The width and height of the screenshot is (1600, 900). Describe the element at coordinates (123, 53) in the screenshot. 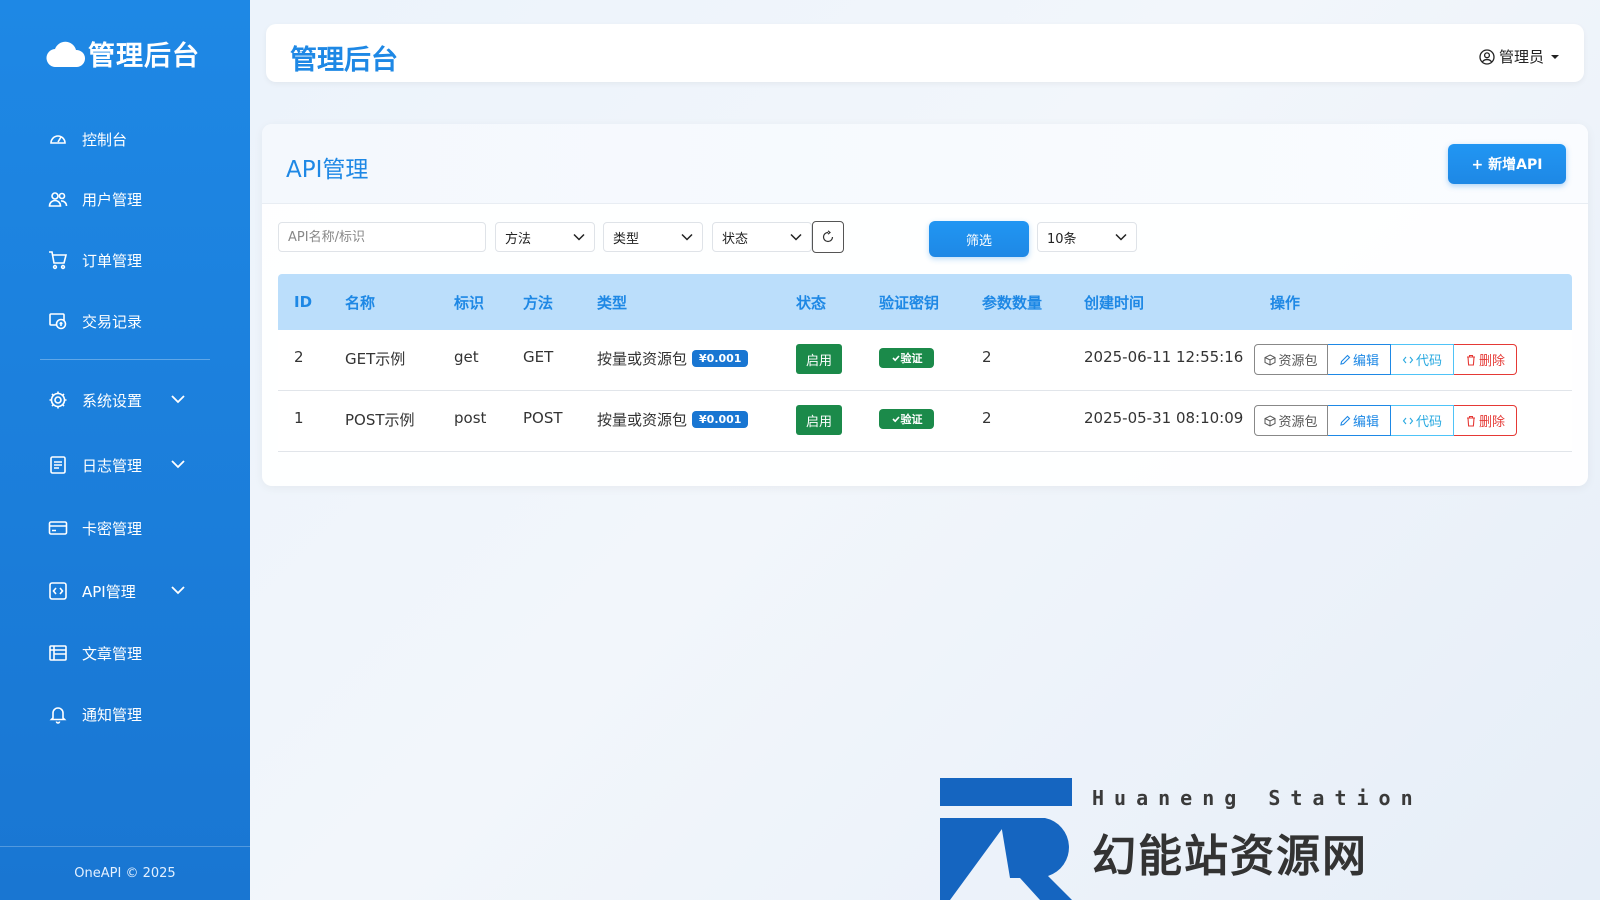

I see `brand-logo: 管理后台` at that location.